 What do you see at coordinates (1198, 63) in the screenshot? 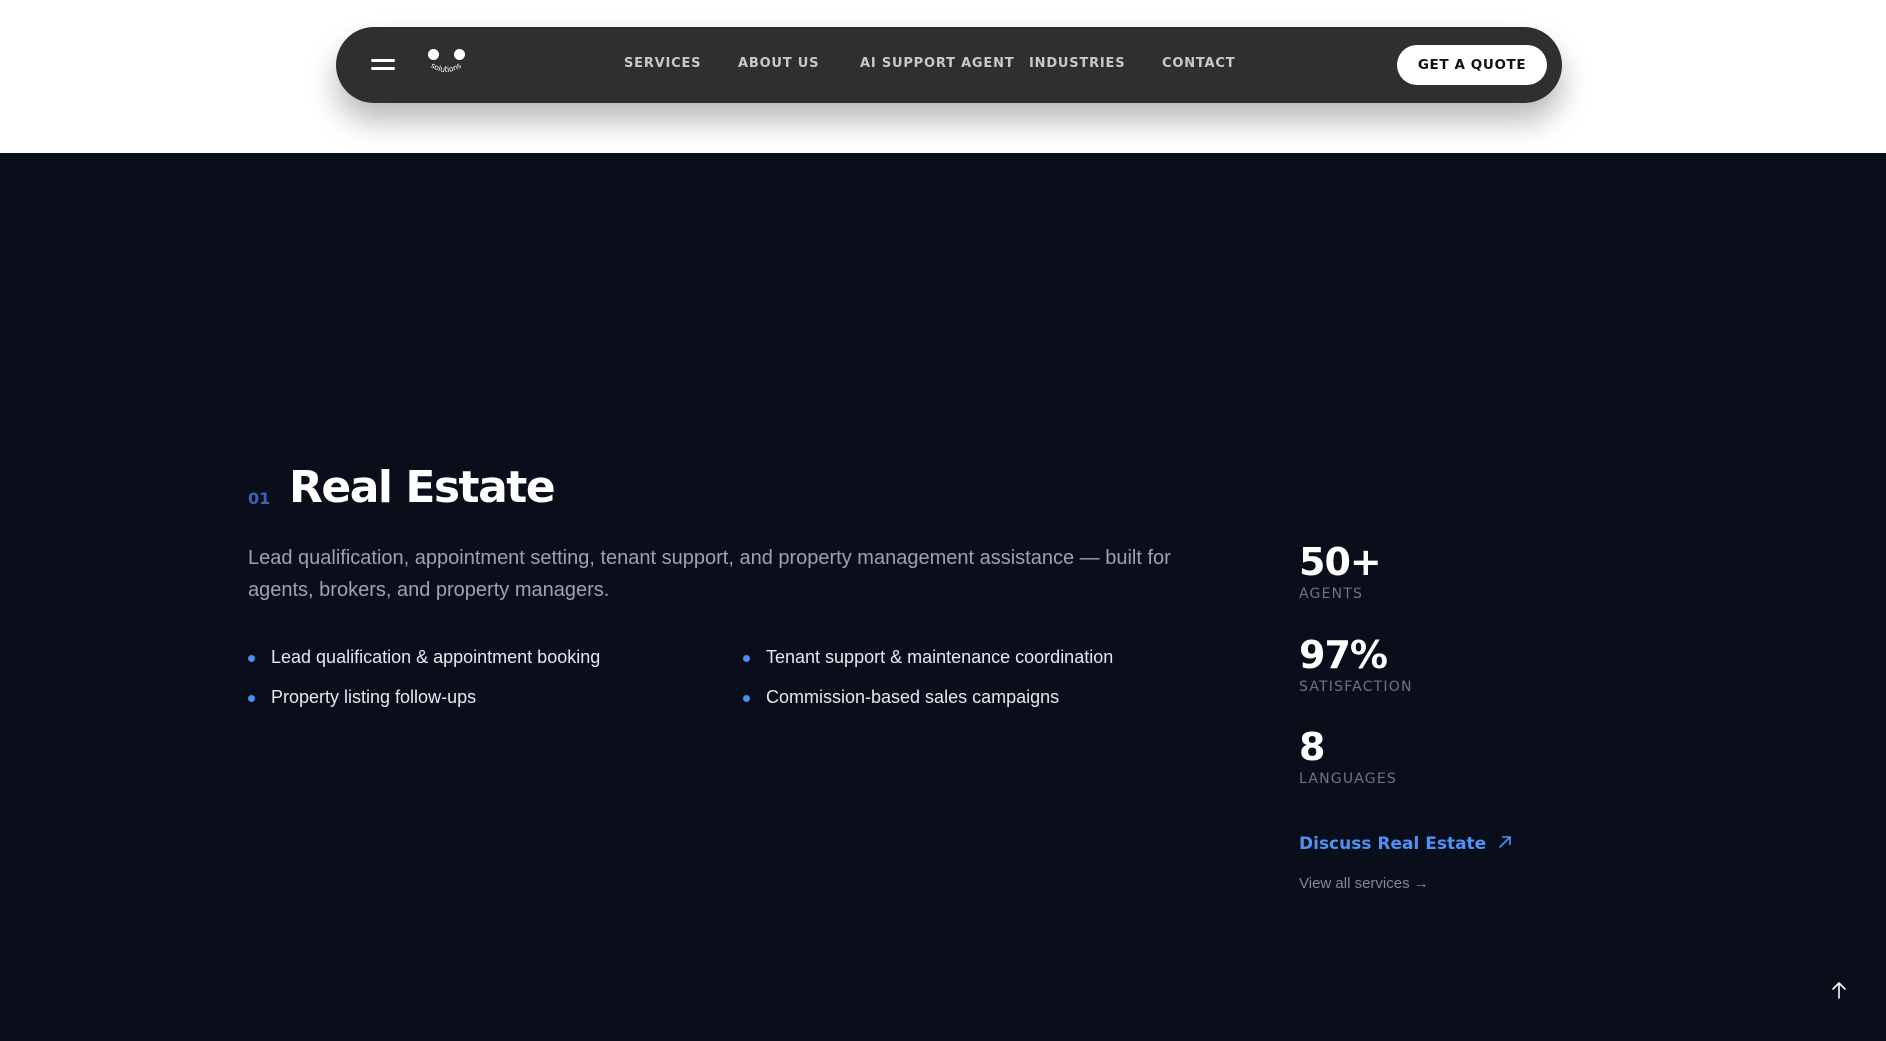
I see `nav-link-contact: CONTACT` at bounding box center [1198, 63].